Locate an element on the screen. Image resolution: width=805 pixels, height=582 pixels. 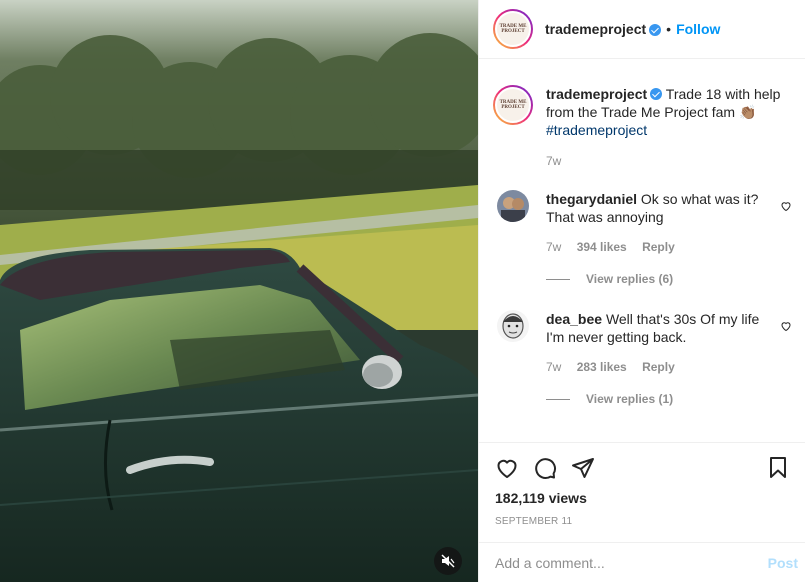
post-date: SEPTEMBER 11 is located at coordinates (642, 521).